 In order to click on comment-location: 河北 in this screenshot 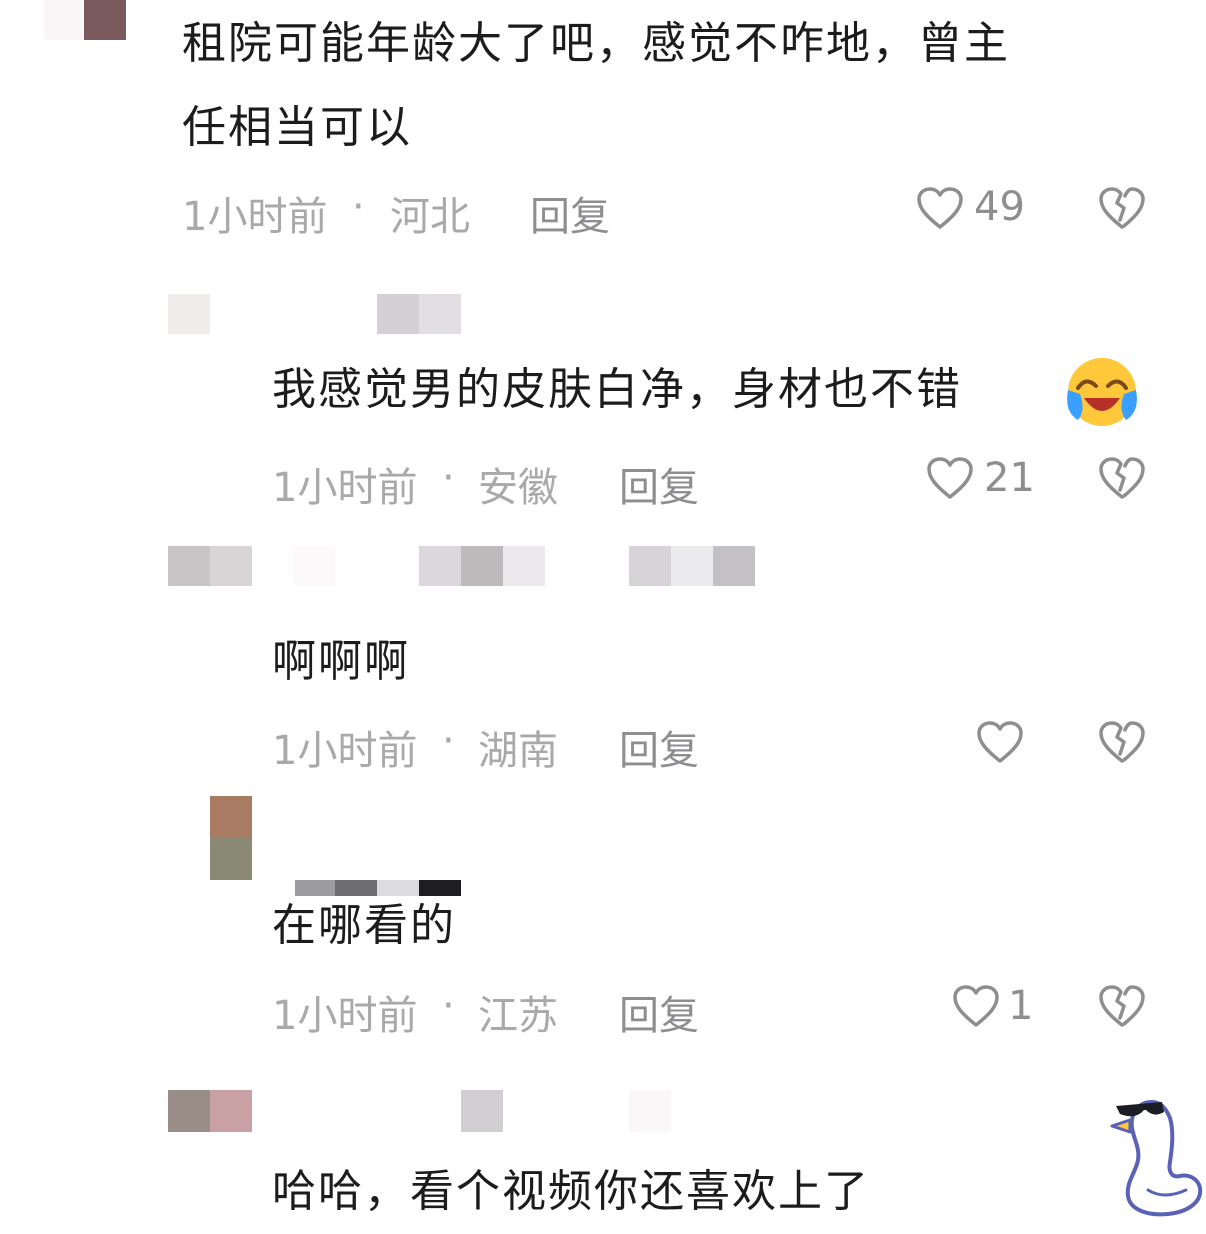, I will do `click(430, 217)`.